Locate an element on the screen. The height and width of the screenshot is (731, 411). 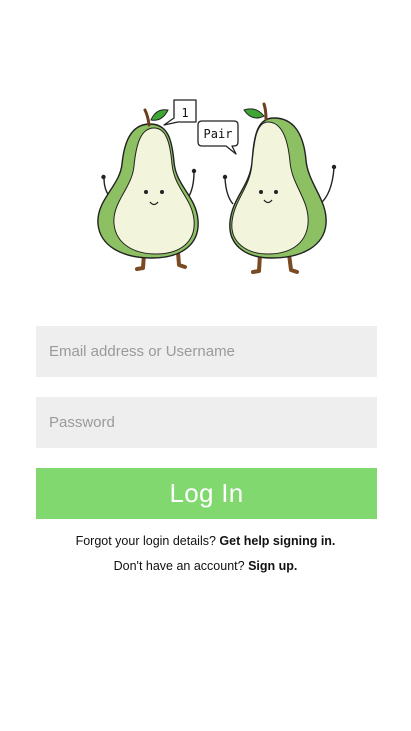
left-pear-illustration is located at coordinates (148, 189).